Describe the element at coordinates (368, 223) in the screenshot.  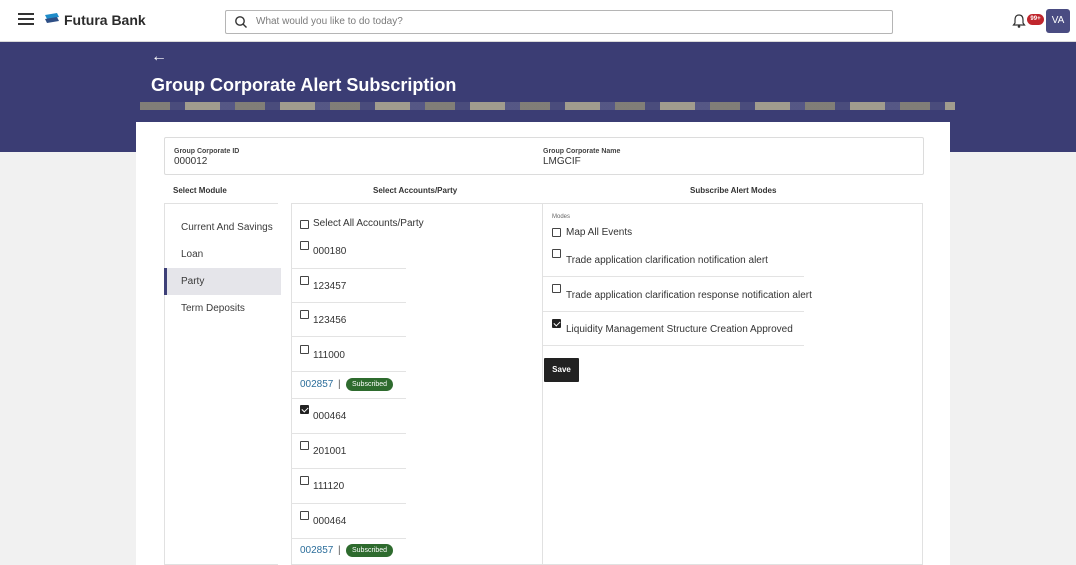
I see `select-all-label: Select All Accounts/Party` at that location.